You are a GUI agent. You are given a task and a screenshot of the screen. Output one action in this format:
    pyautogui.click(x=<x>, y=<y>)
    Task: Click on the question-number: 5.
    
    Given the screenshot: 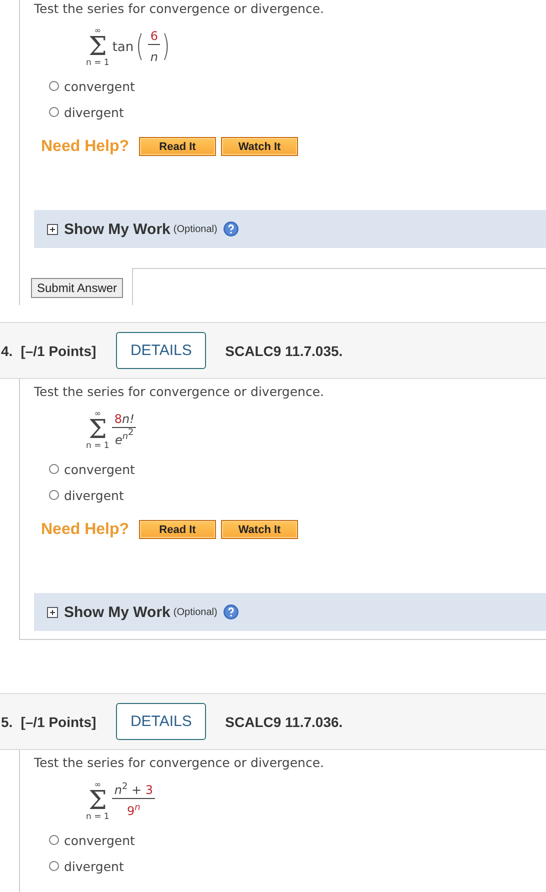 What is the action you would take?
    pyautogui.click(x=7, y=722)
    